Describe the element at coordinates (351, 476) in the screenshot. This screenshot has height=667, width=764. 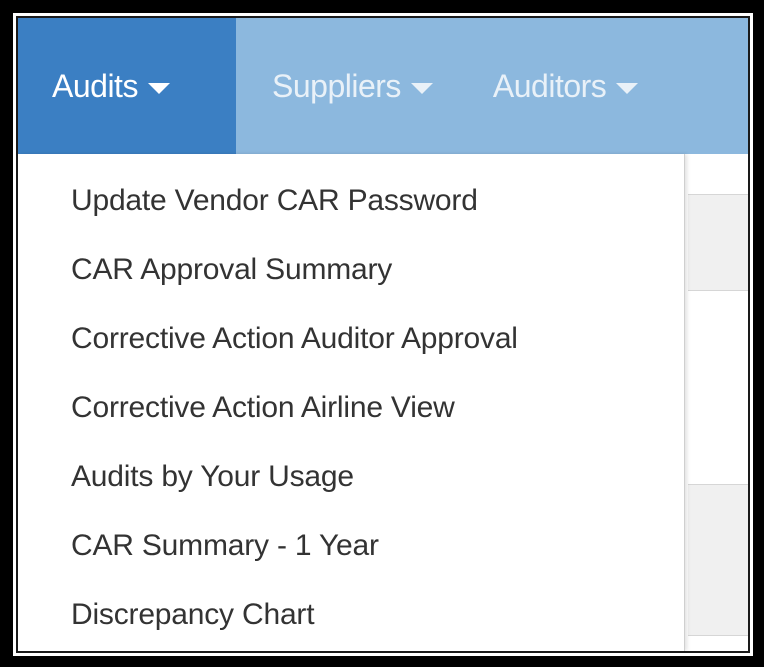
I see `menu-item-audits-by-your-usage: Audits by Your Usage` at that location.